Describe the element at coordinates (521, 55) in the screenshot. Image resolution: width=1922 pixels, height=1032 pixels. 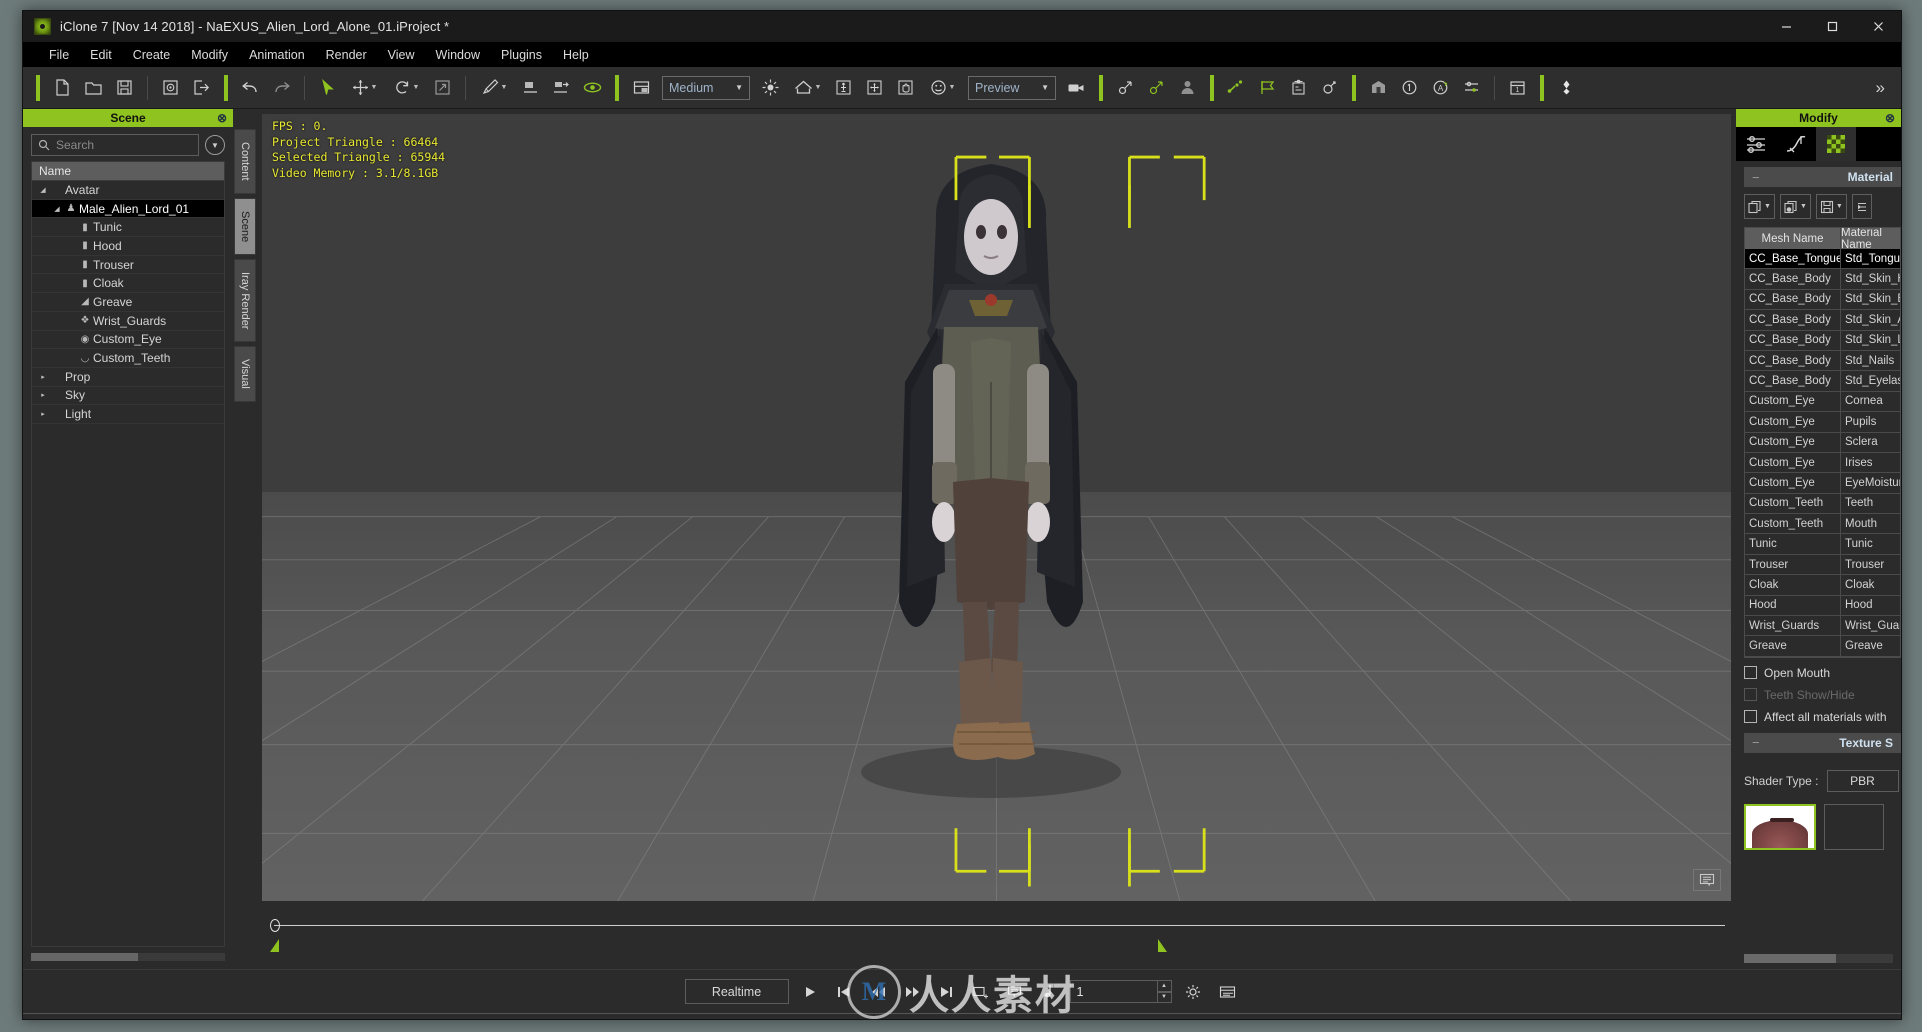
I see `menu-plugins: Plugins` at that location.